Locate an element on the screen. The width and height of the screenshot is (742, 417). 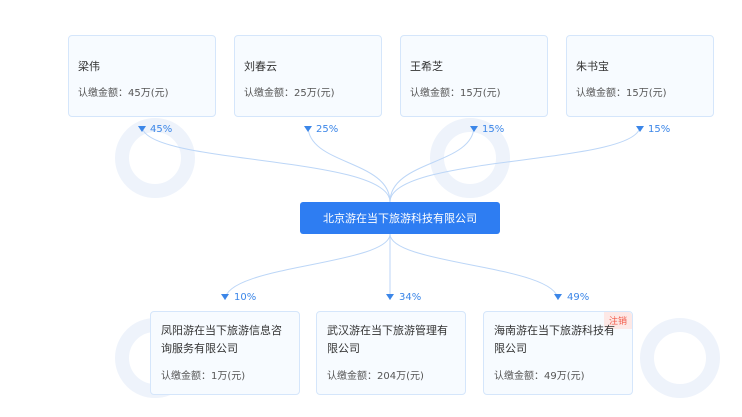
subsidiary-card: 凤阳游在当下旅游信息咨询服务有限公司 认缴金额：1万(元) is located at coordinates (225, 353).